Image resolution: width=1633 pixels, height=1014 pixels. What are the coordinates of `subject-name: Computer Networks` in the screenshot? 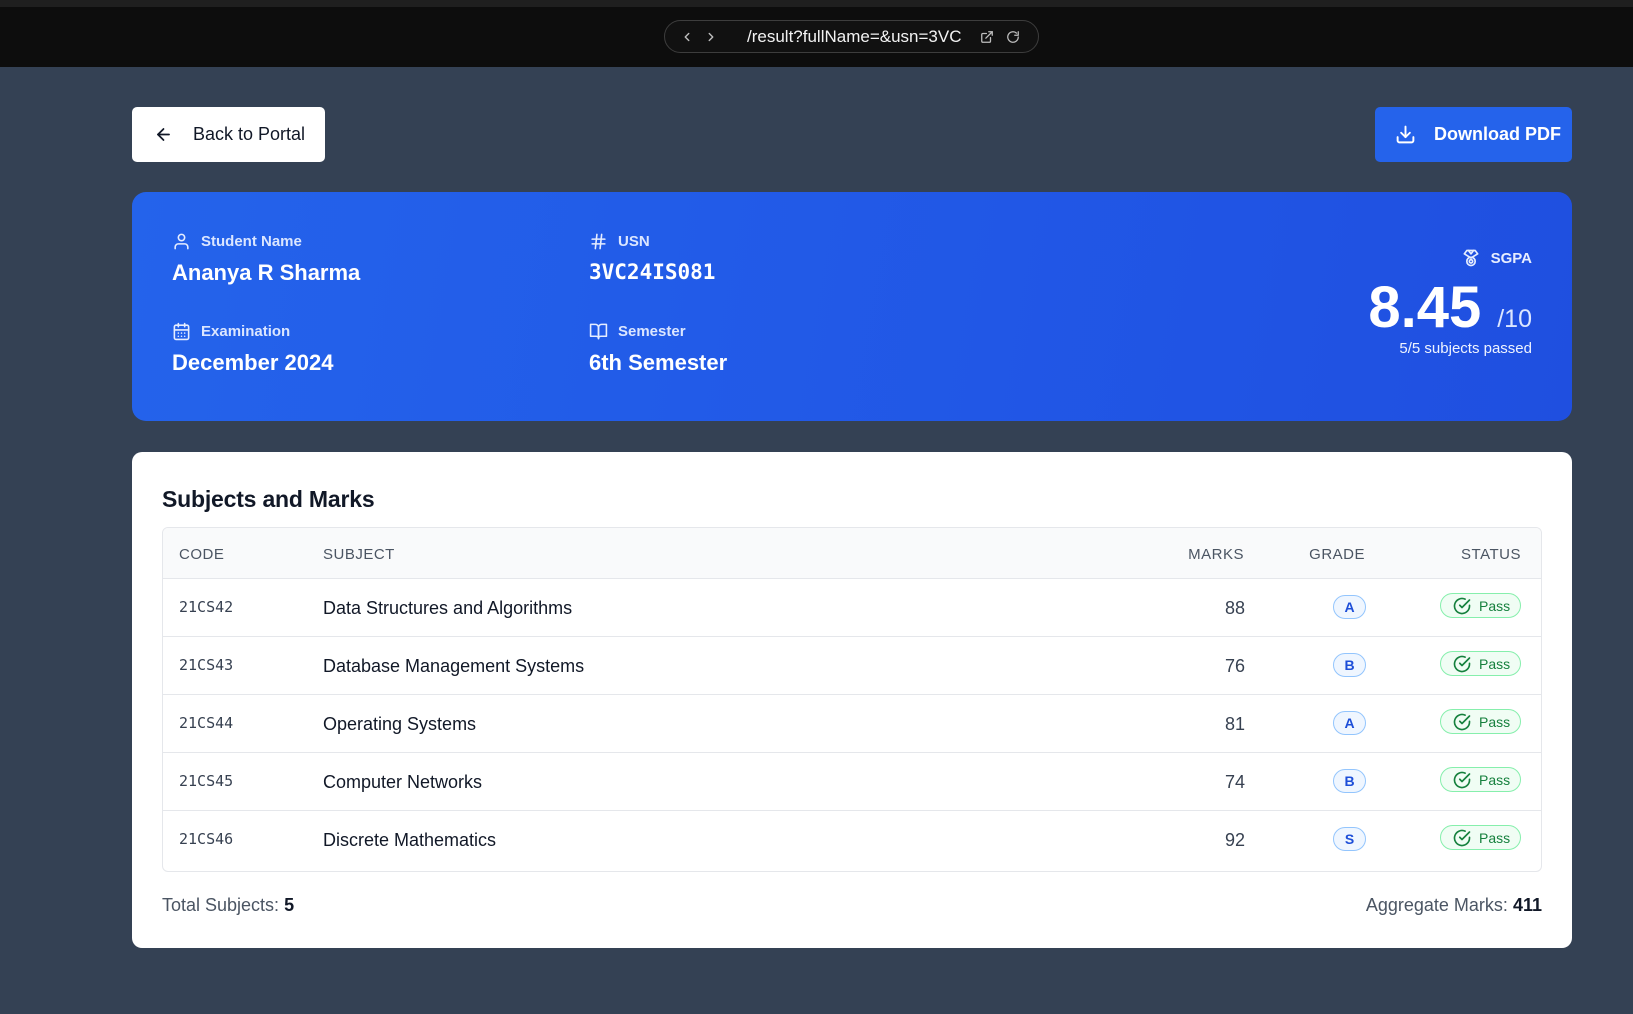 It's located at (403, 782).